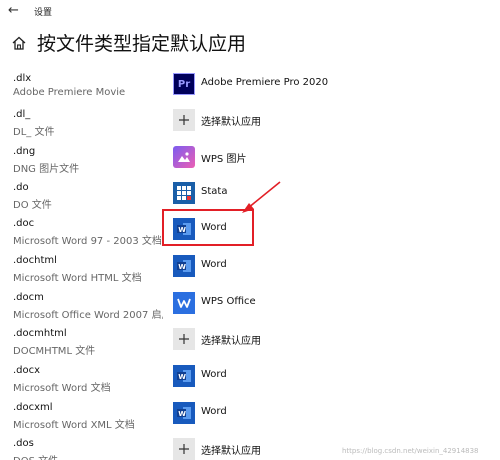  What do you see at coordinates (69, 92) in the screenshot?
I see `file-description: Adobe Premiere Movie` at bounding box center [69, 92].